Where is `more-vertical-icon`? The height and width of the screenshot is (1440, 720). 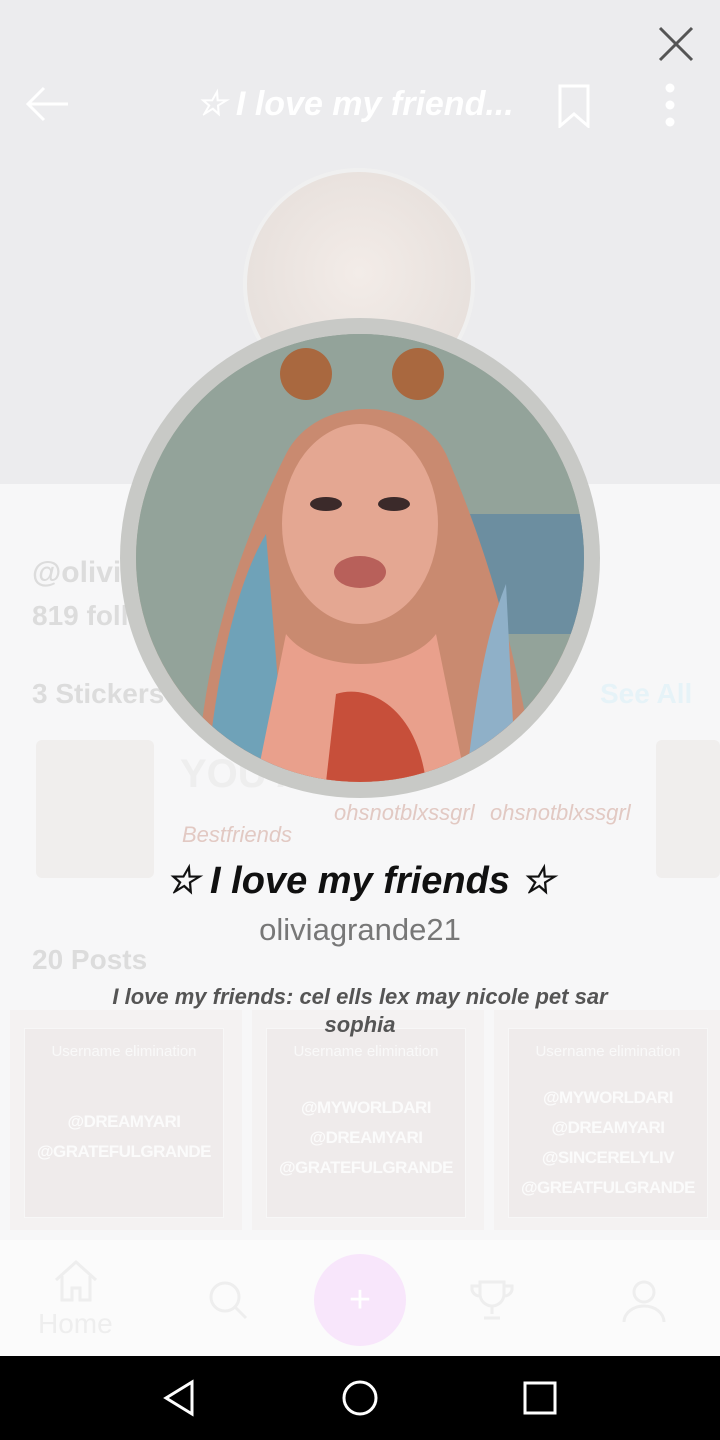
more-vertical-icon is located at coordinates (670, 105).